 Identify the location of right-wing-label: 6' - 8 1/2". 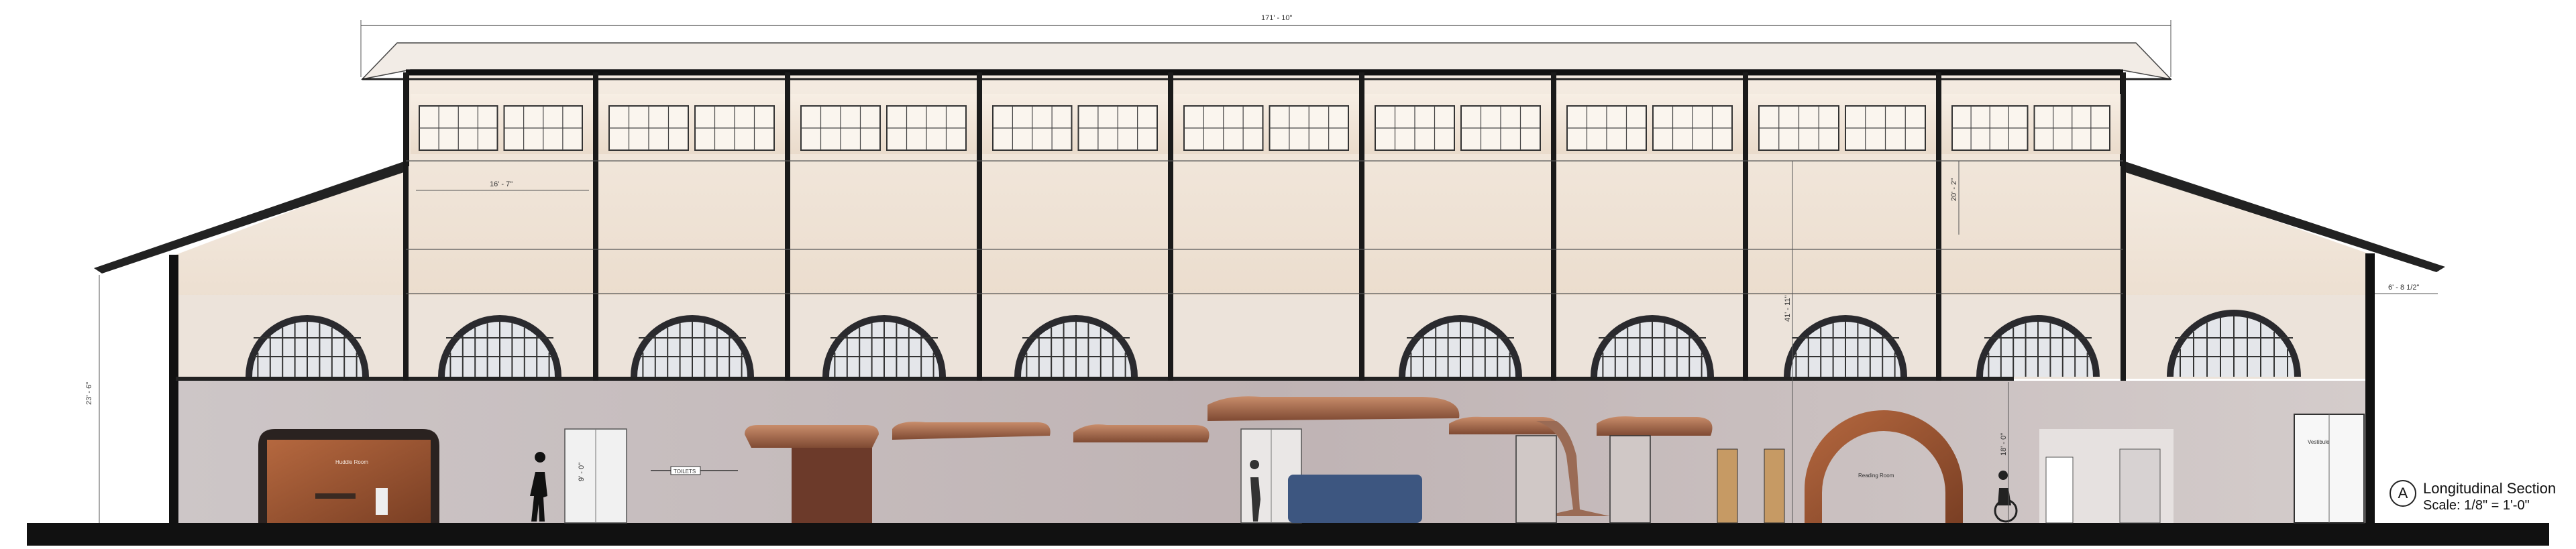
(2403, 288).